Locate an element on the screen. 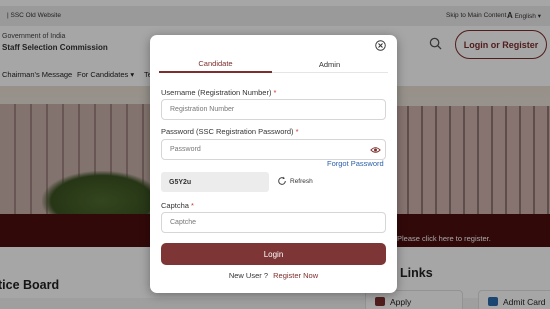 The width and height of the screenshot is (550, 309). captcha-label: Captcha * is located at coordinates (177, 205).